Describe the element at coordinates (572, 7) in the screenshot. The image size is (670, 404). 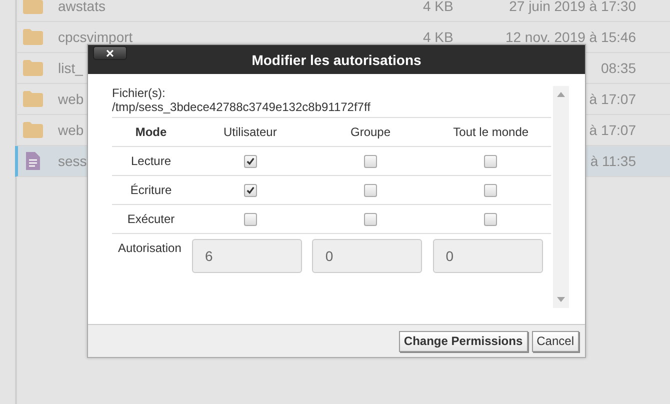
I see `modified-date: 27 juin 2019 à 17:30` at that location.